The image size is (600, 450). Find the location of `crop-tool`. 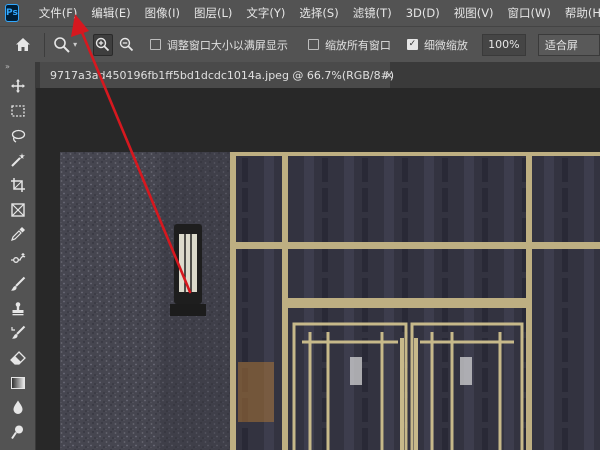

crop-tool is located at coordinates (18, 185).